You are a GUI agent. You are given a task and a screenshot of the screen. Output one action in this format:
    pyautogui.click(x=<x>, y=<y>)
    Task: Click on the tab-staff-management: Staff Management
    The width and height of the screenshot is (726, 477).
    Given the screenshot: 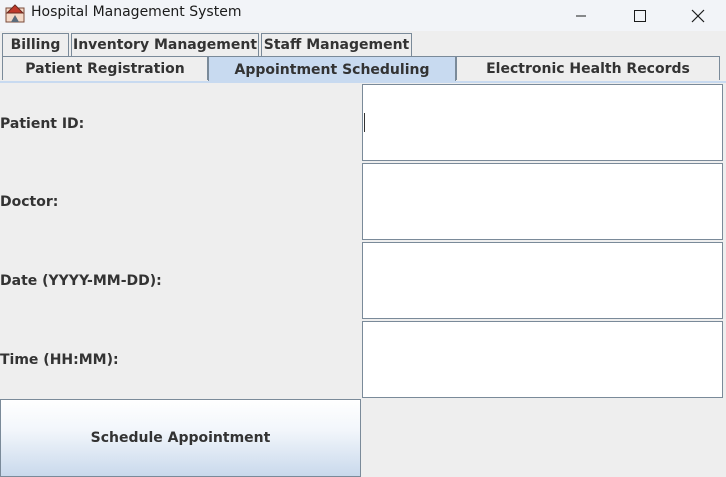 What is the action you would take?
    pyautogui.click(x=336, y=44)
    